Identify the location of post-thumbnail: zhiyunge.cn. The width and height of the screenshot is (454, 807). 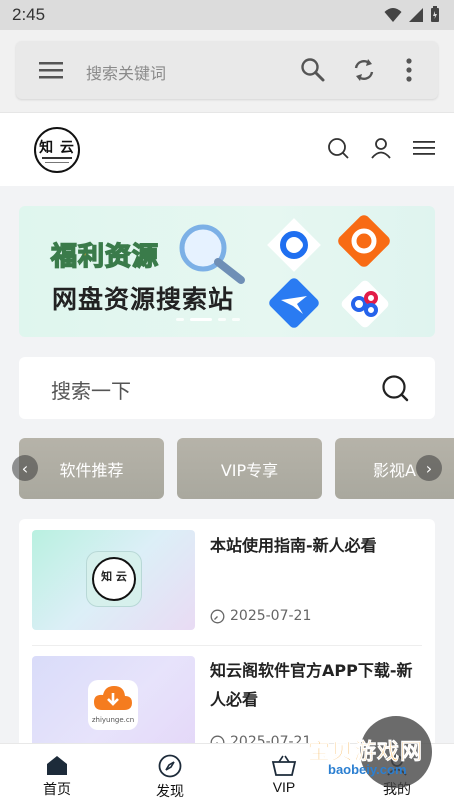
(113, 706).